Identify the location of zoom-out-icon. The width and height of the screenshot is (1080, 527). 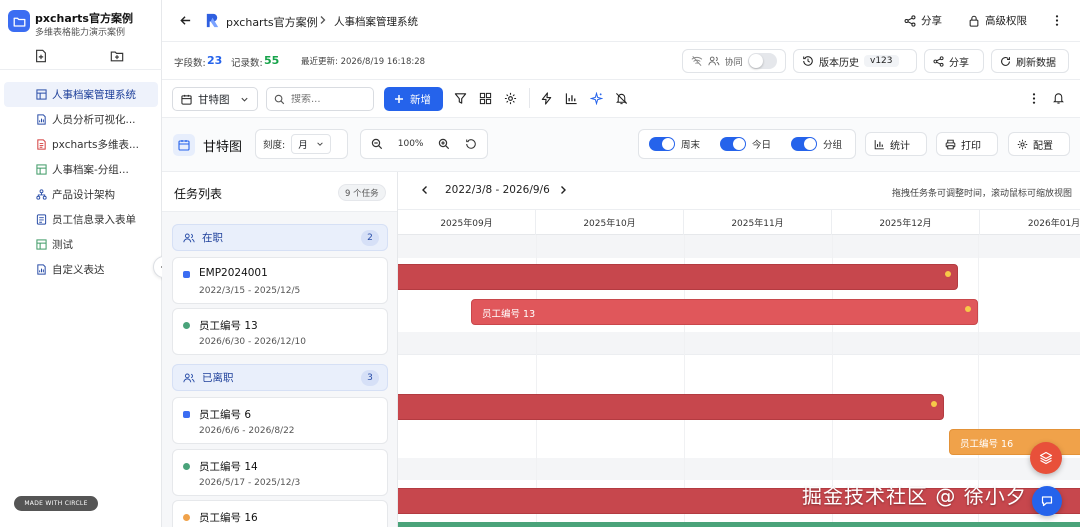
(377, 144).